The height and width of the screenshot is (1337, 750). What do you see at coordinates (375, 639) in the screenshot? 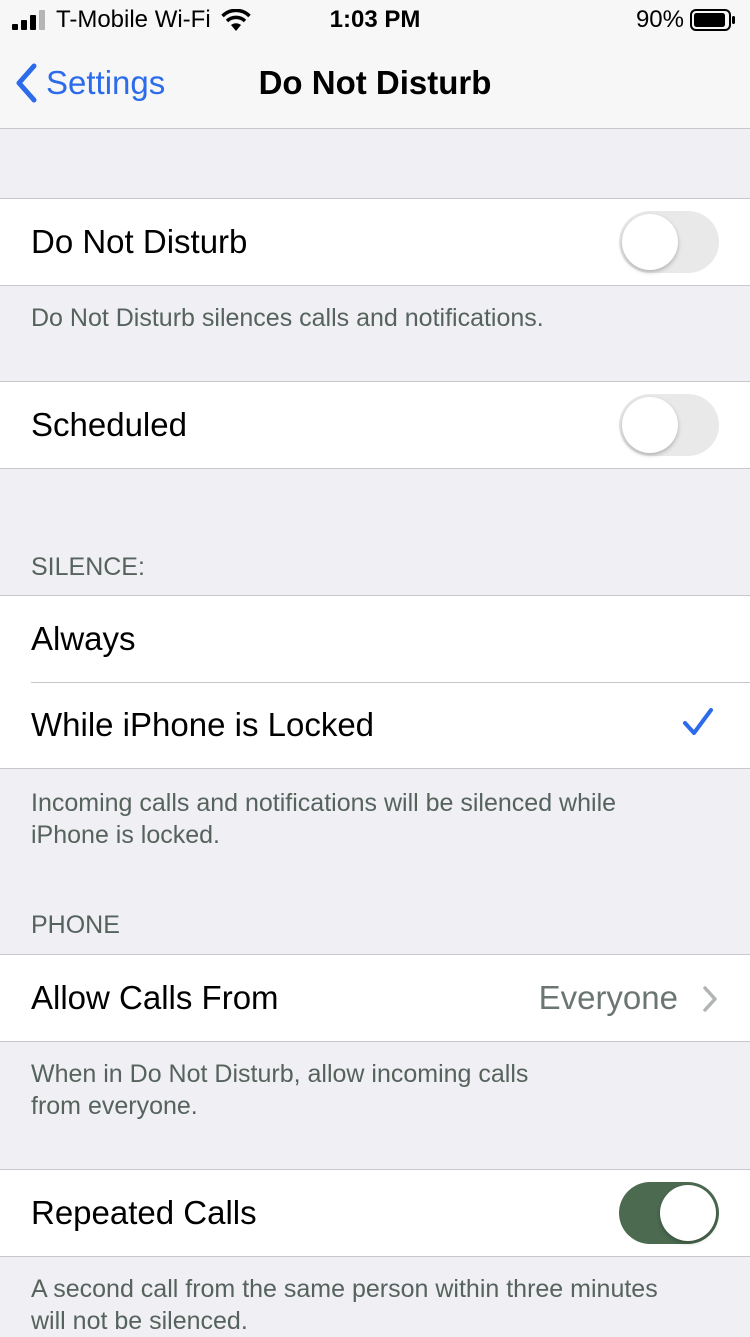
I see `silence-option-always: Always` at bounding box center [375, 639].